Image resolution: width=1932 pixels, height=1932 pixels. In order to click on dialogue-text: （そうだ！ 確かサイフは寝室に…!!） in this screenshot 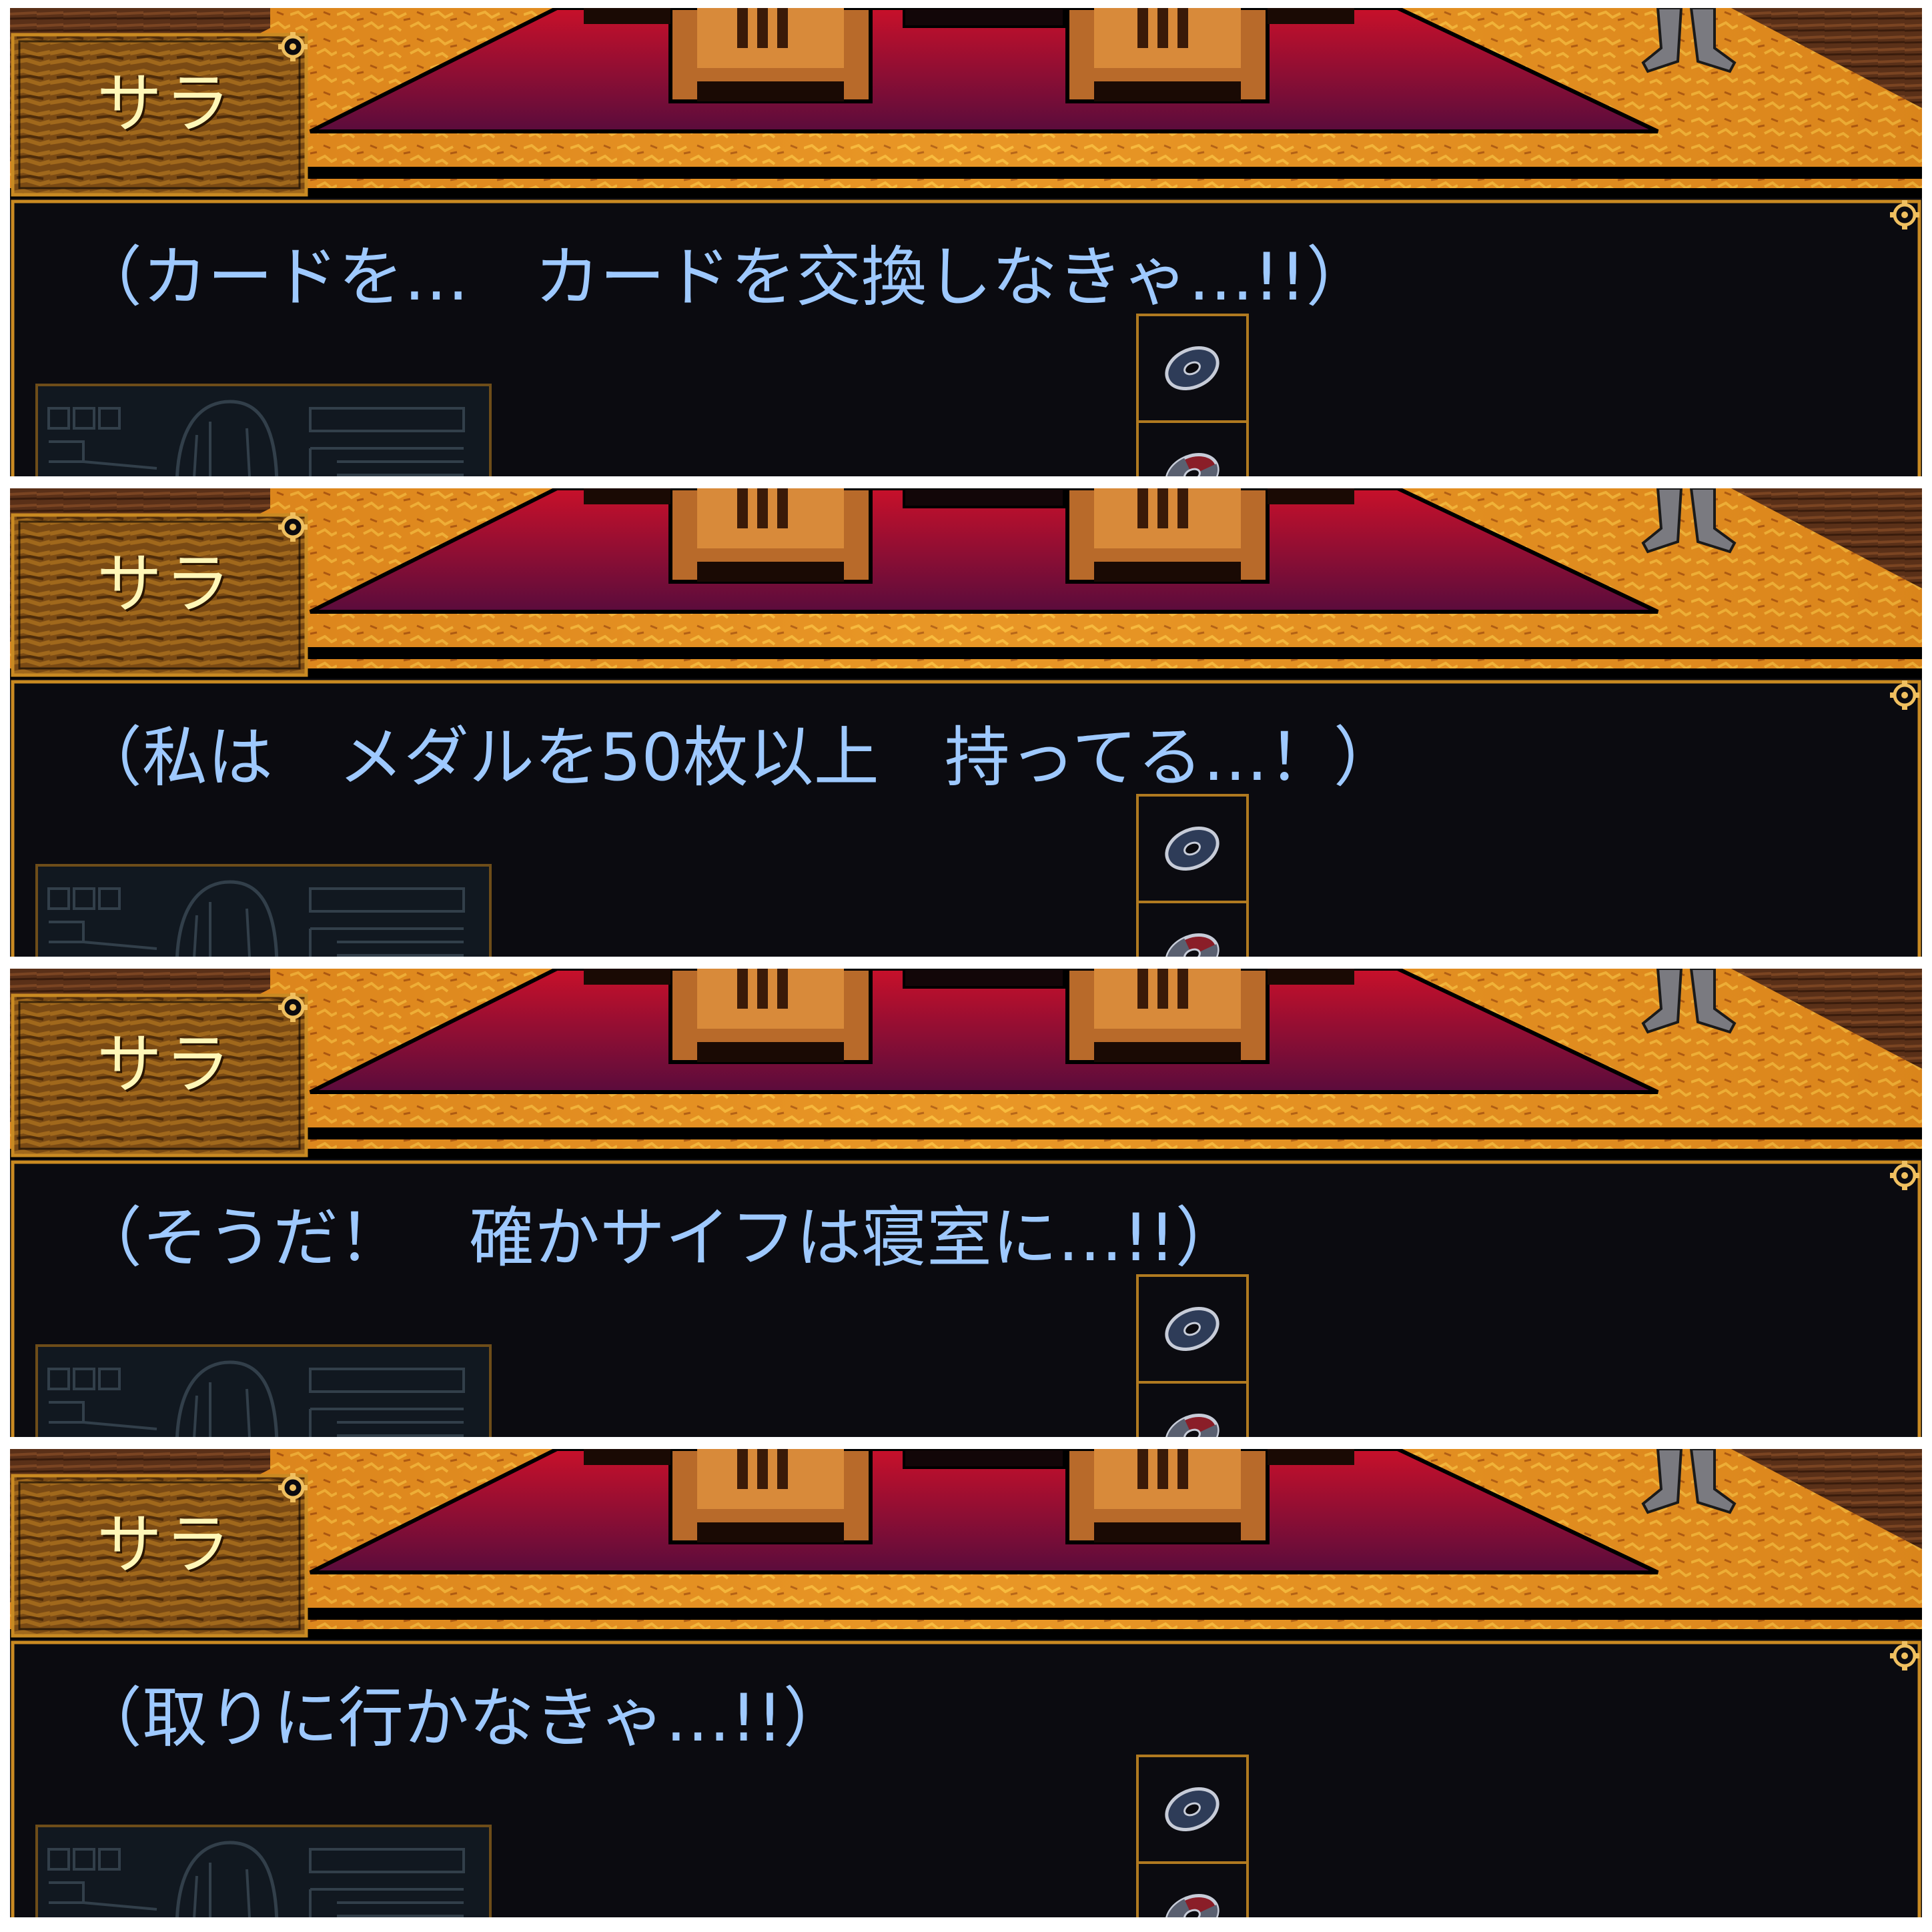, I will do `click(659, 1238)`.